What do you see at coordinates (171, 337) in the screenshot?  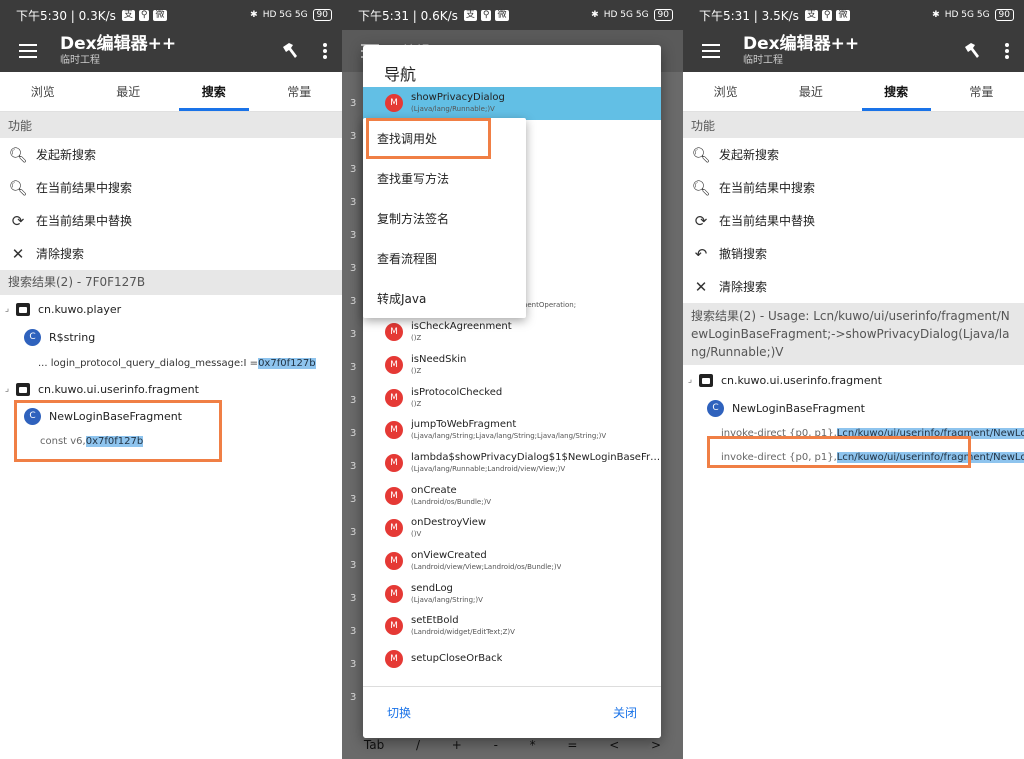 I see `tree-class-row: C R$string` at bounding box center [171, 337].